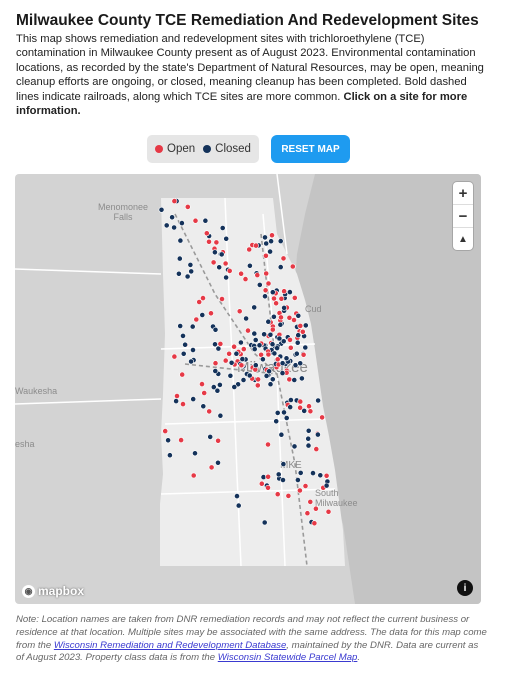  What do you see at coordinates (465, 588) in the screenshot?
I see `info-button: i` at bounding box center [465, 588].